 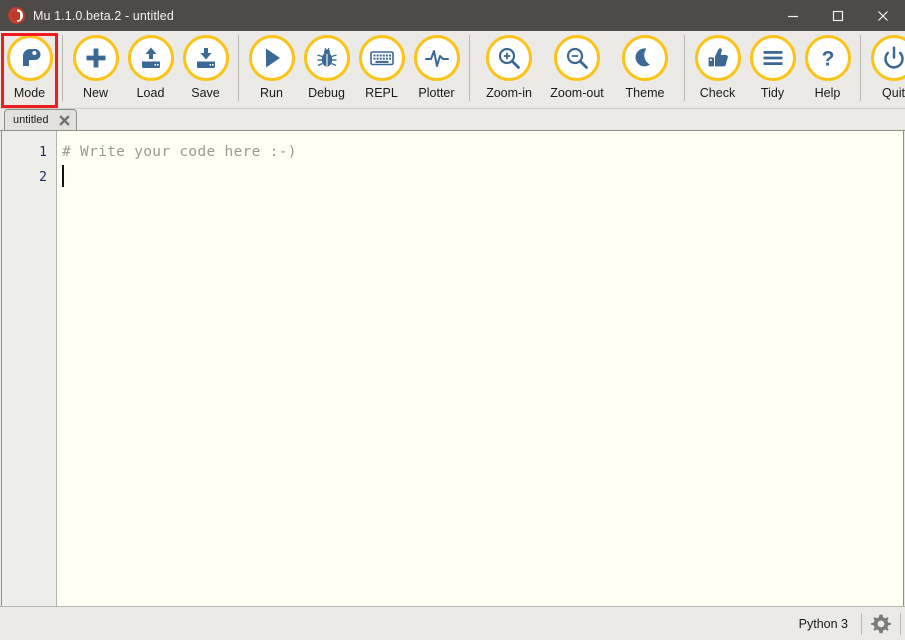 I want to click on power-icon, so click(x=887, y=58).